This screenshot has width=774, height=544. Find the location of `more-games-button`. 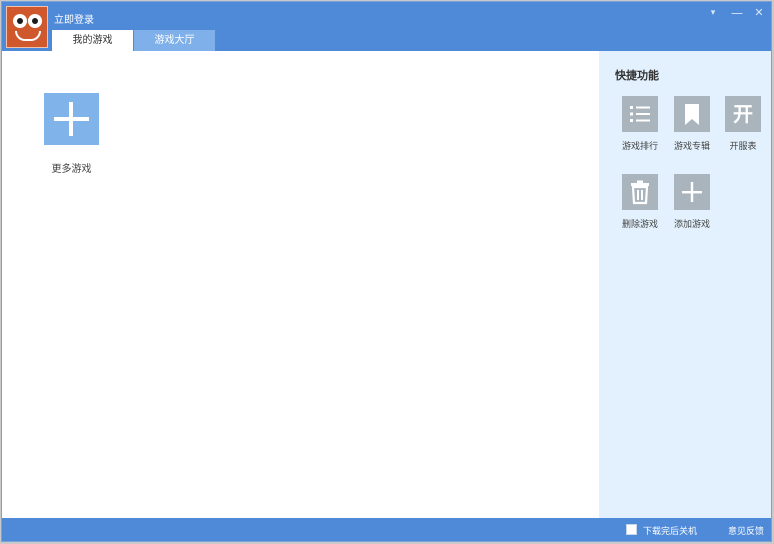

more-games-button is located at coordinates (71, 119).